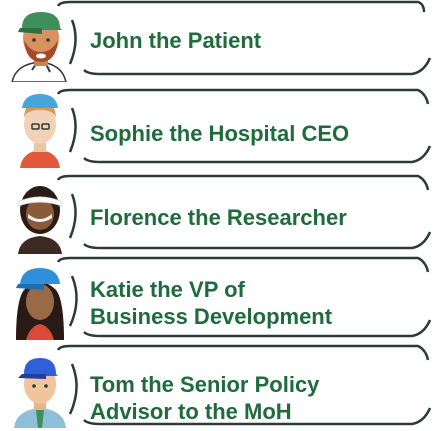 The image size is (433, 431). What do you see at coordinates (211, 303) in the screenshot?
I see `persona-name-label: Katie the VP of Business Development` at bounding box center [211, 303].